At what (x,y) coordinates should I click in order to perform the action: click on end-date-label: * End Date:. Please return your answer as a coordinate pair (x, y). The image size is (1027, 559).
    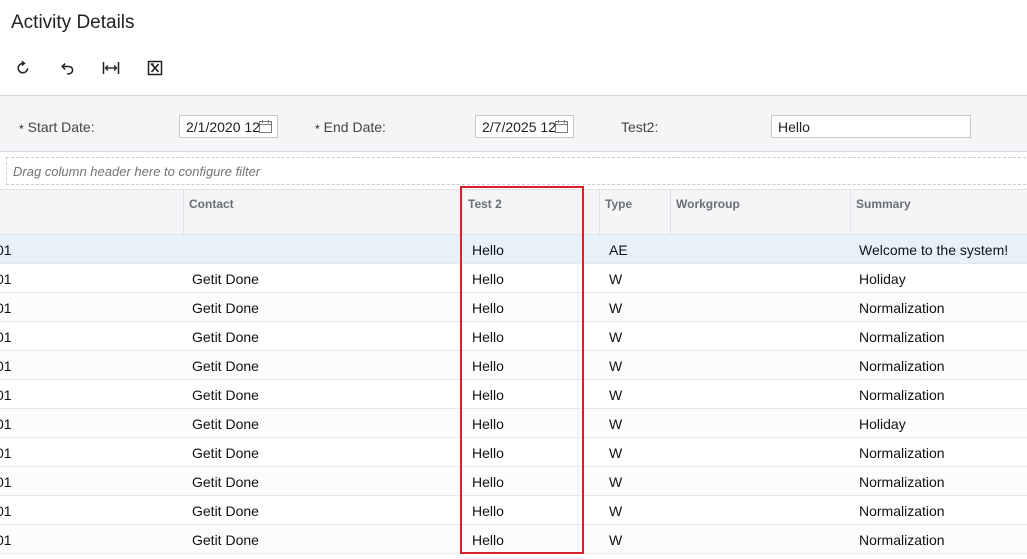
    Looking at the image, I should click on (350, 127).